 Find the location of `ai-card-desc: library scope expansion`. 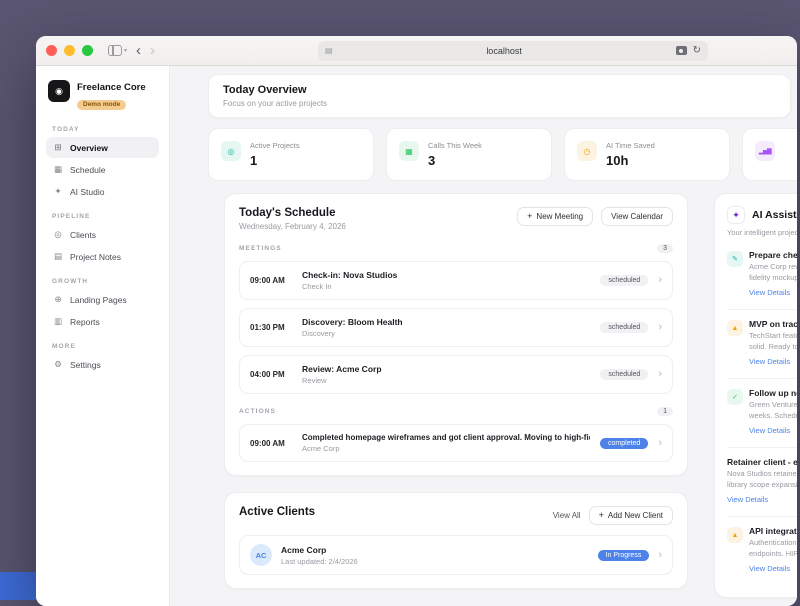

ai-card-desc: library scope expansion is located at coordinates (762, 484).